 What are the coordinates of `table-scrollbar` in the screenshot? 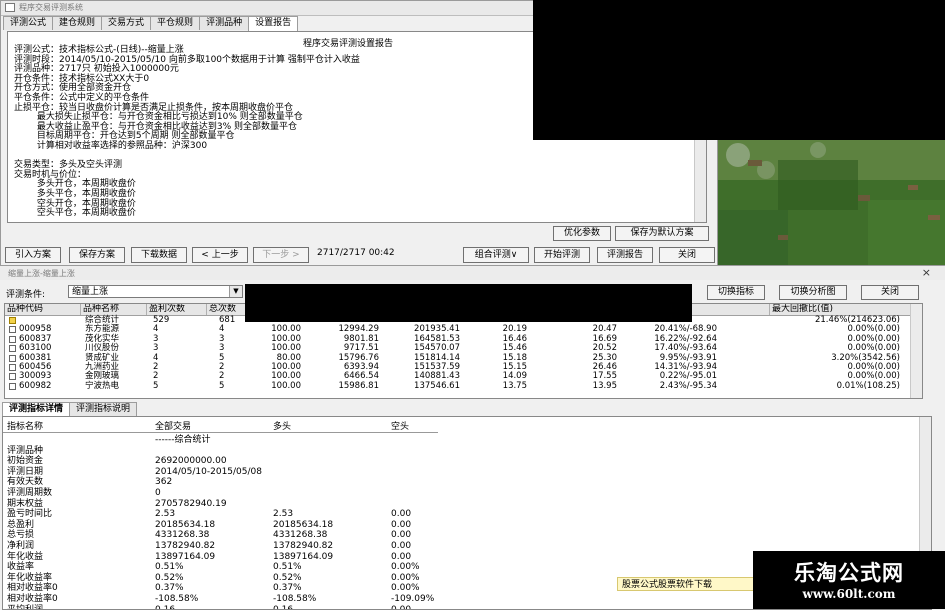 It's located at (916, 351).